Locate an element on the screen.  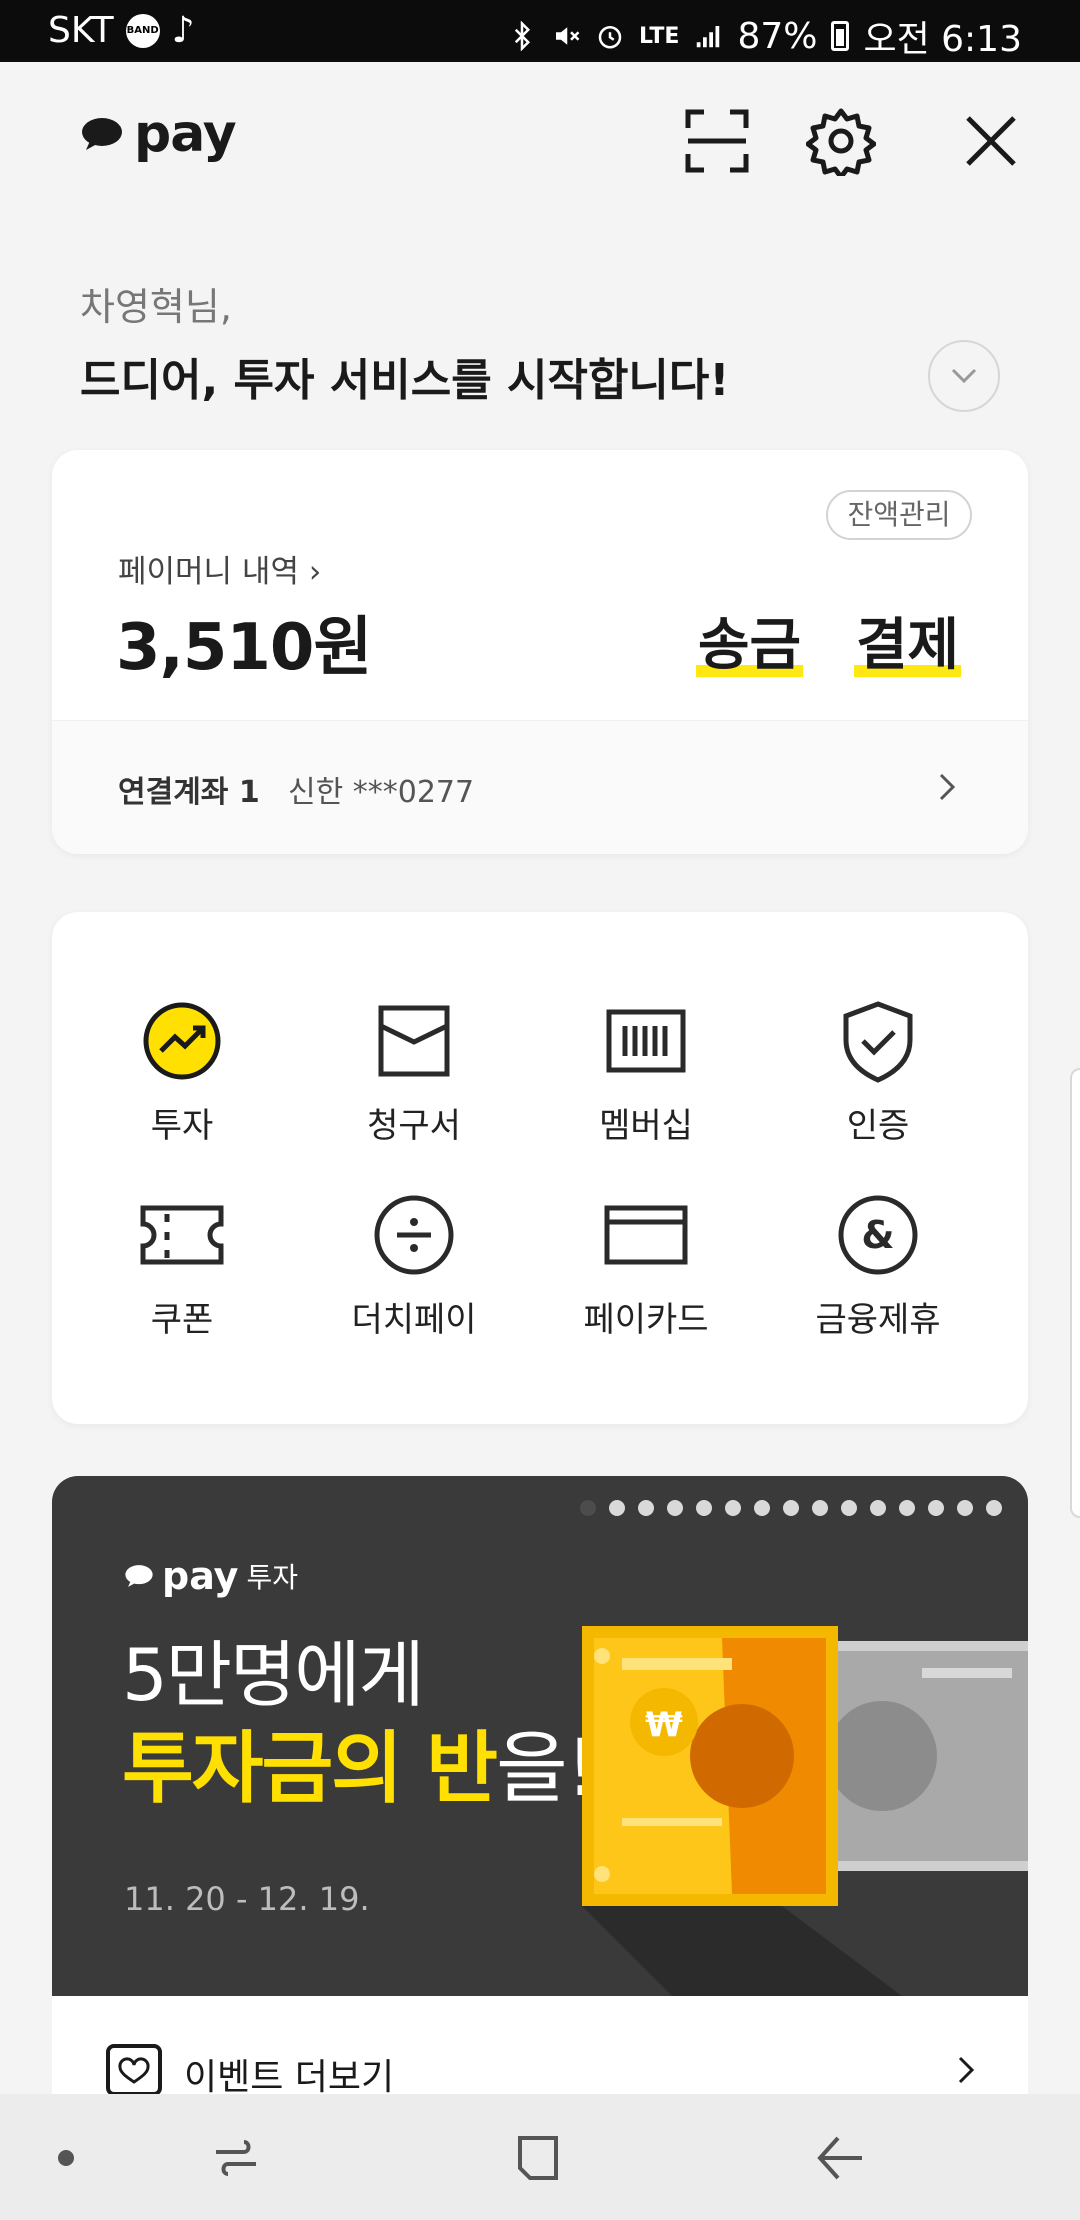
pay-money-history-link: 페이머니 내역 › is located at coordinates (219, 568).